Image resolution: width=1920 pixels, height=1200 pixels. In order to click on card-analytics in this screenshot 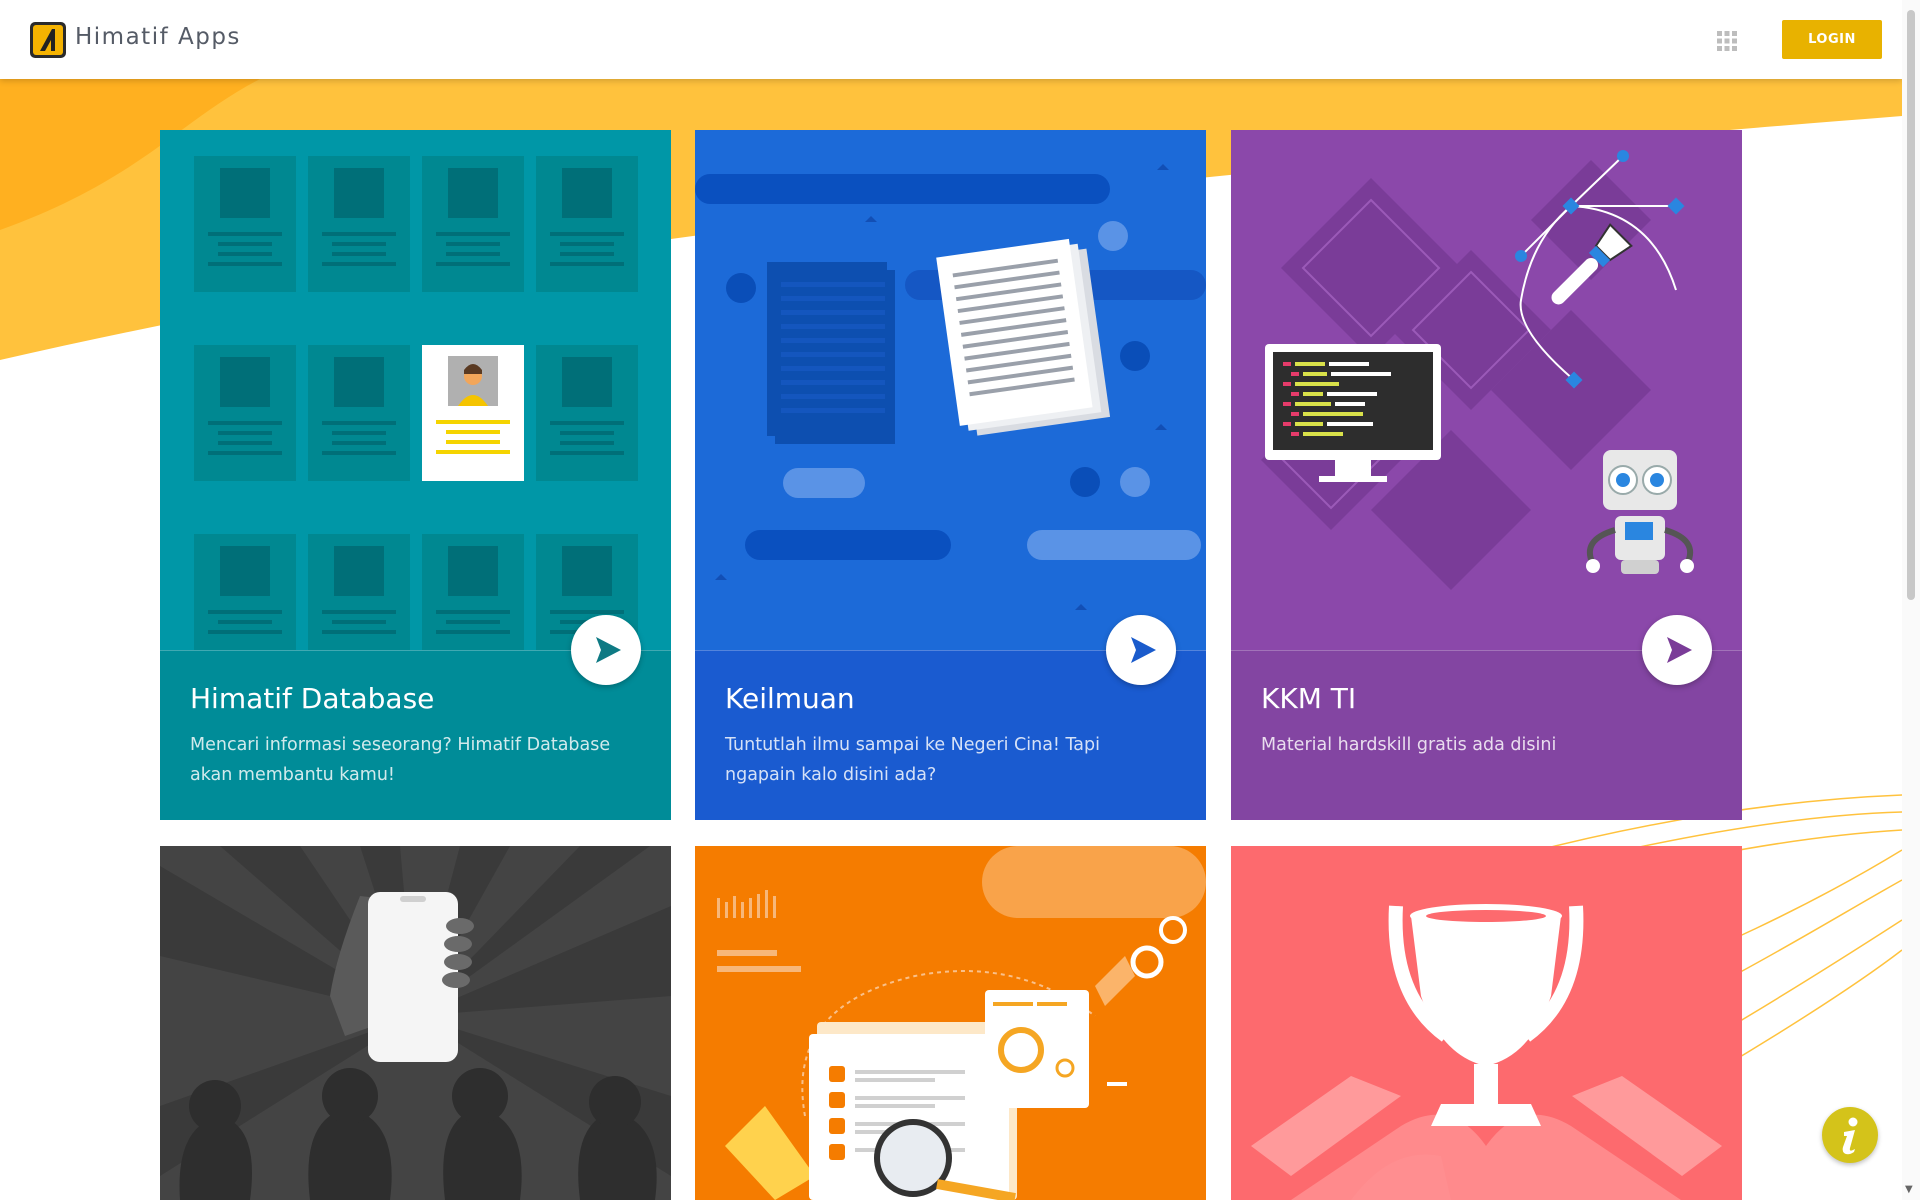, I will do `click(950, 1023)`.